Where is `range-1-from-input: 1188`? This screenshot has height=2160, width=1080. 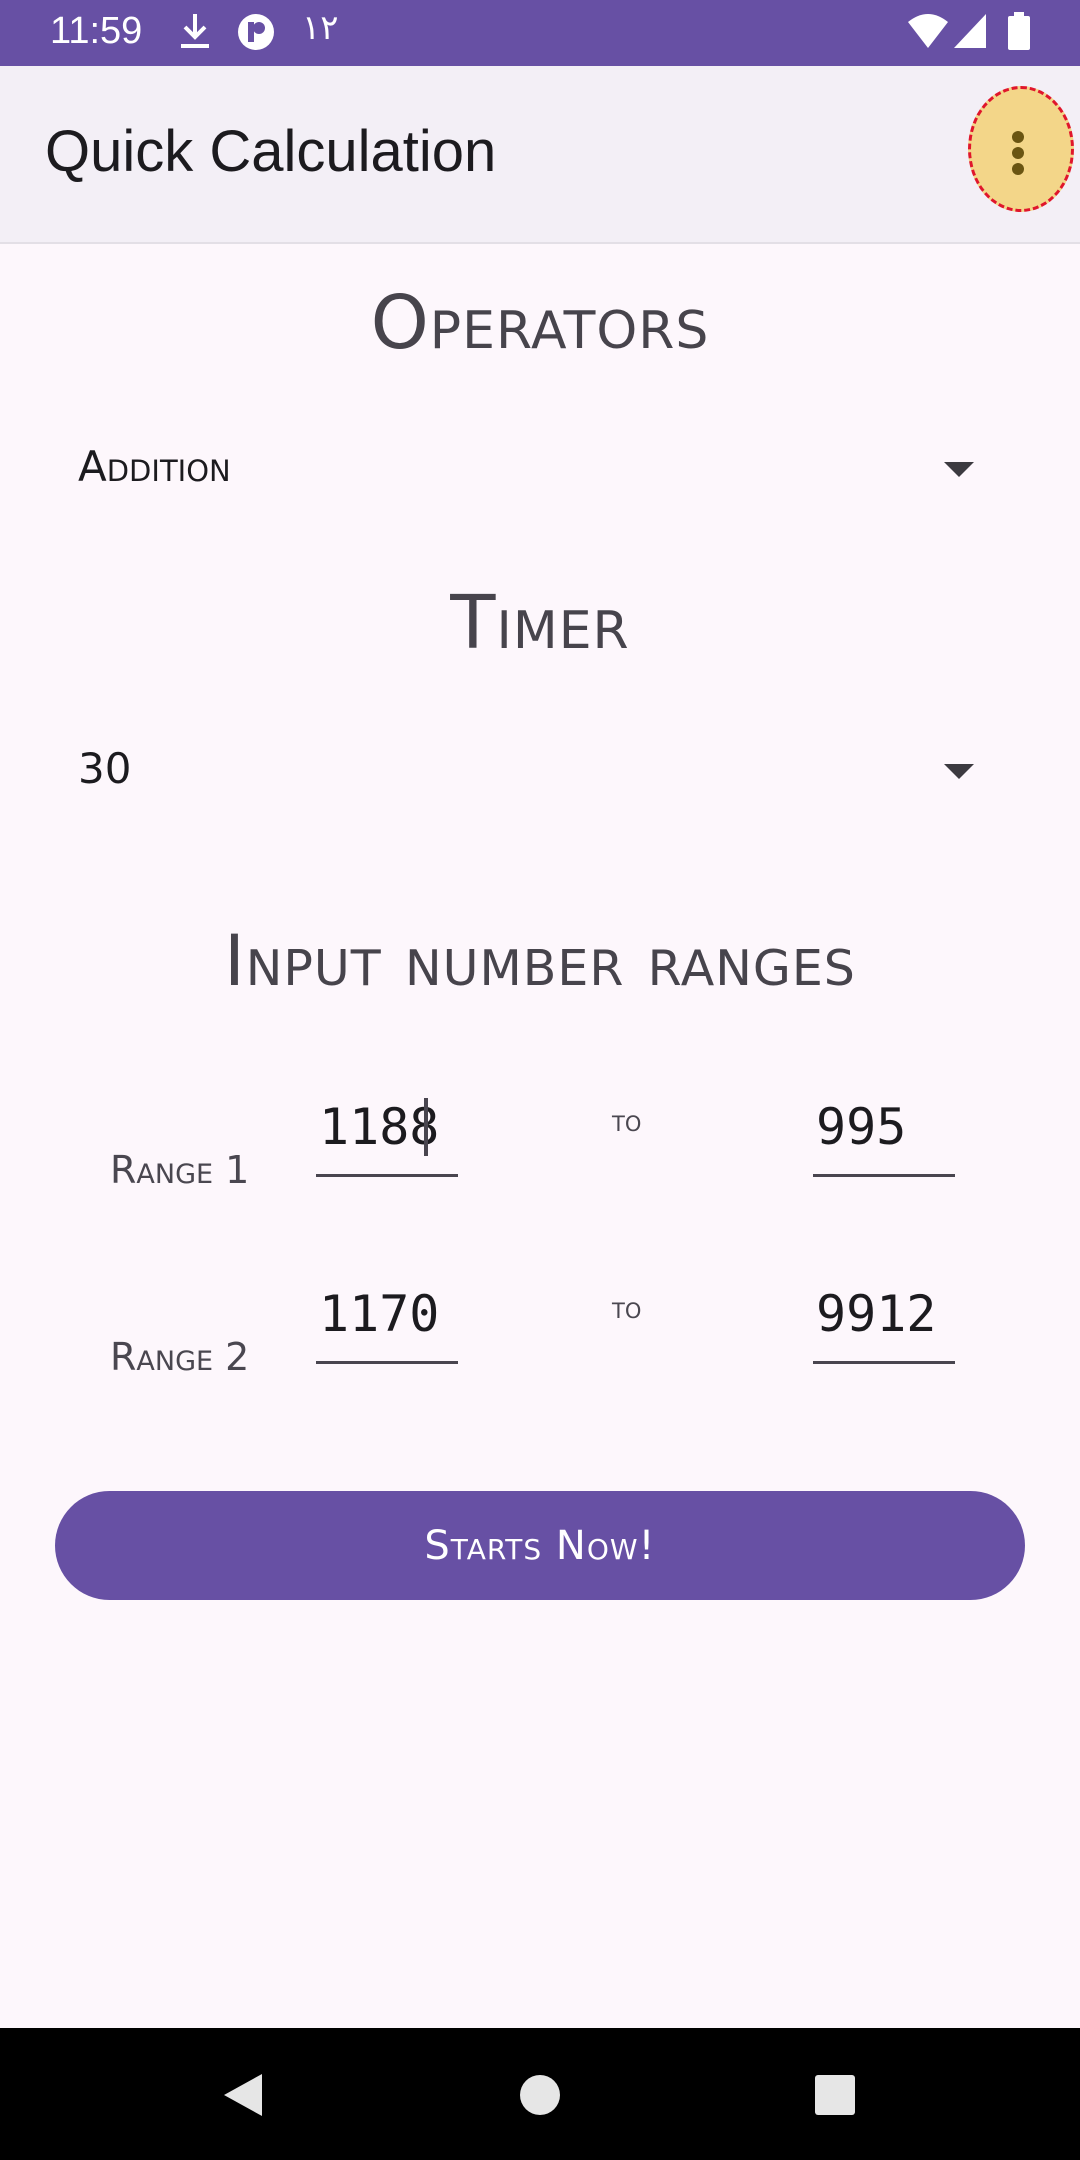
range-1-from-input: 1188 is located at coordinates (387, 1137).